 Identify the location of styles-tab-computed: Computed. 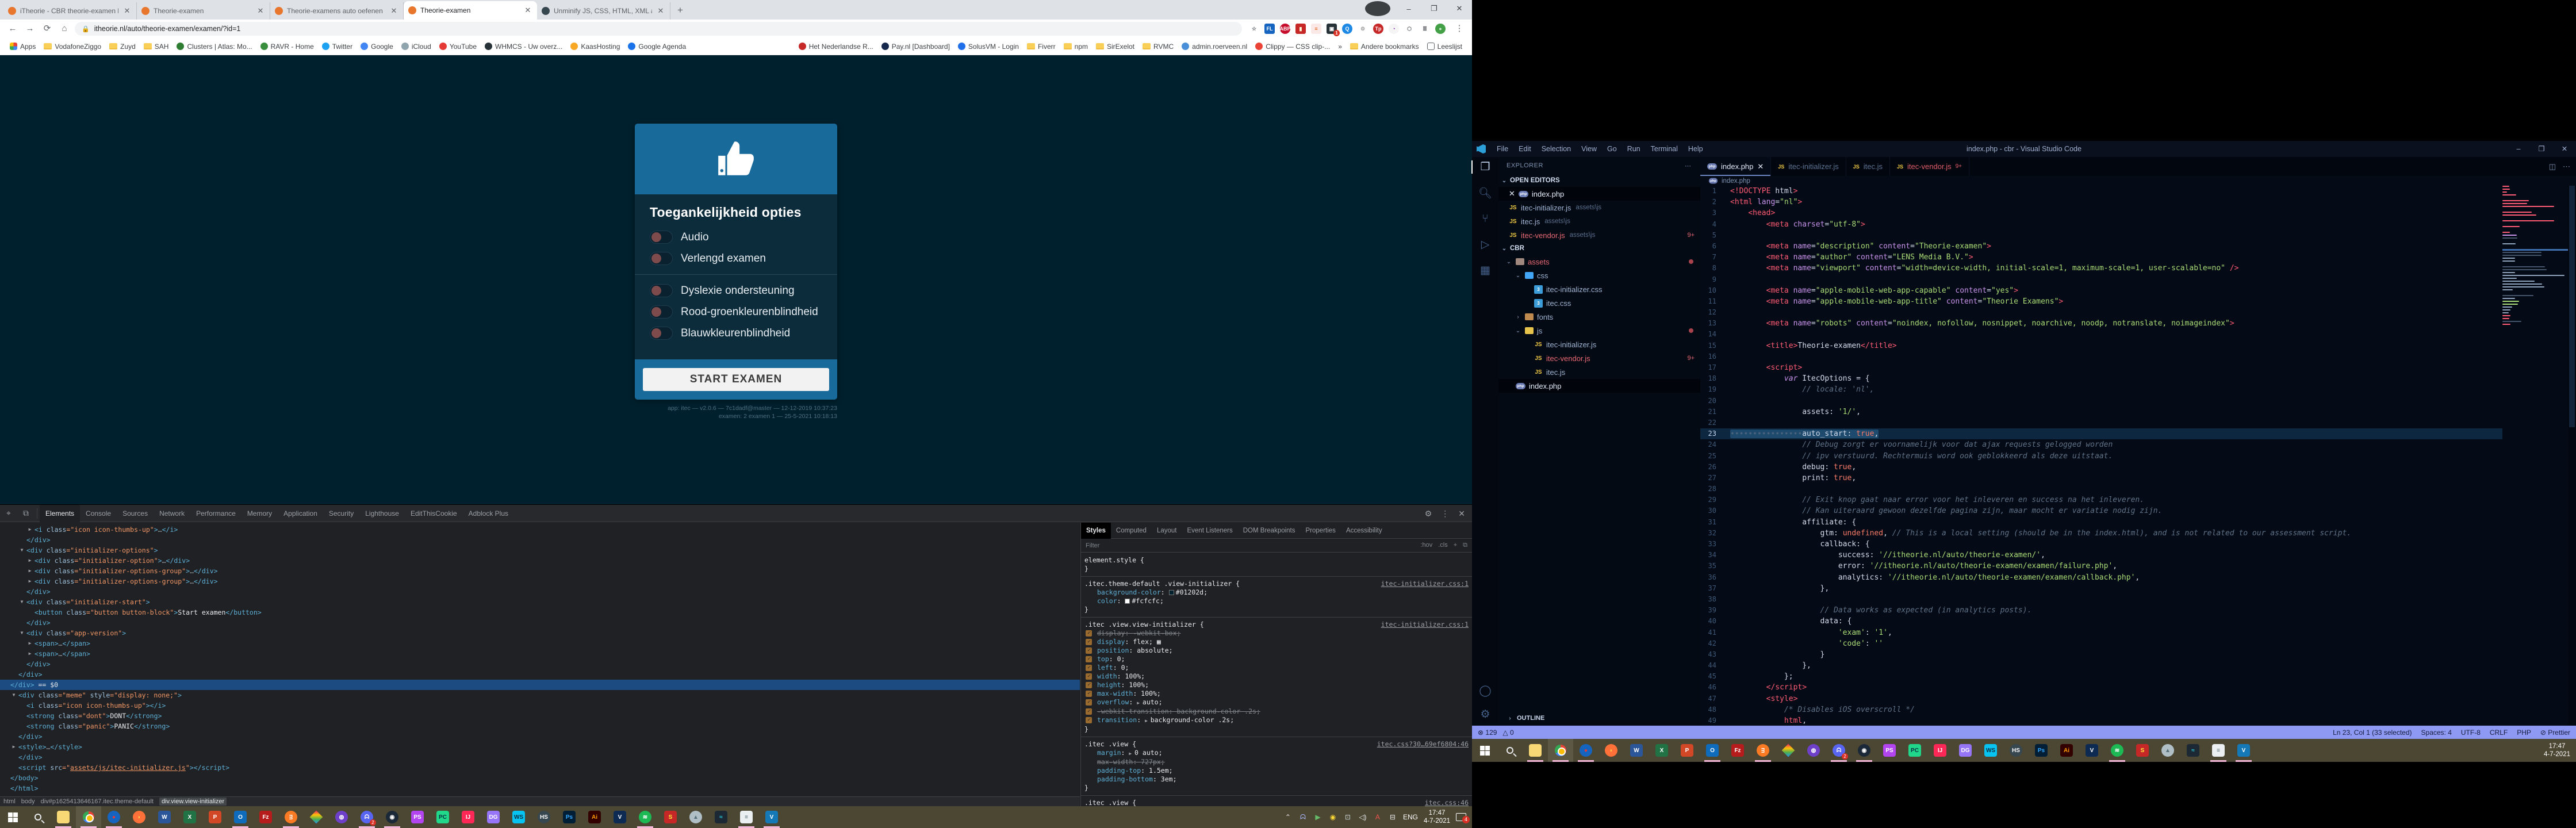
(1131, 531).